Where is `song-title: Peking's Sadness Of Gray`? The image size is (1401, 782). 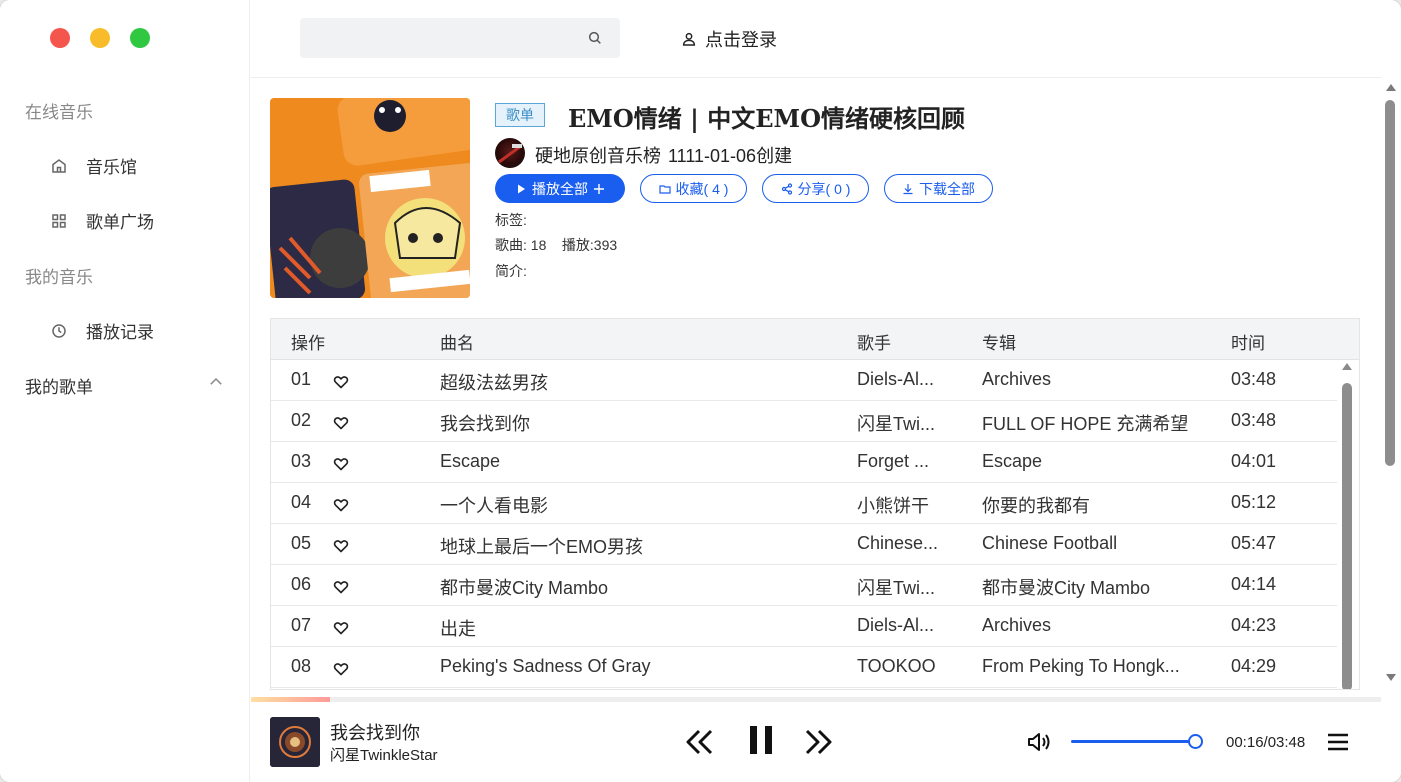 song-title: Peking's Sadness Of Gray is located at coordinates (545, 666).